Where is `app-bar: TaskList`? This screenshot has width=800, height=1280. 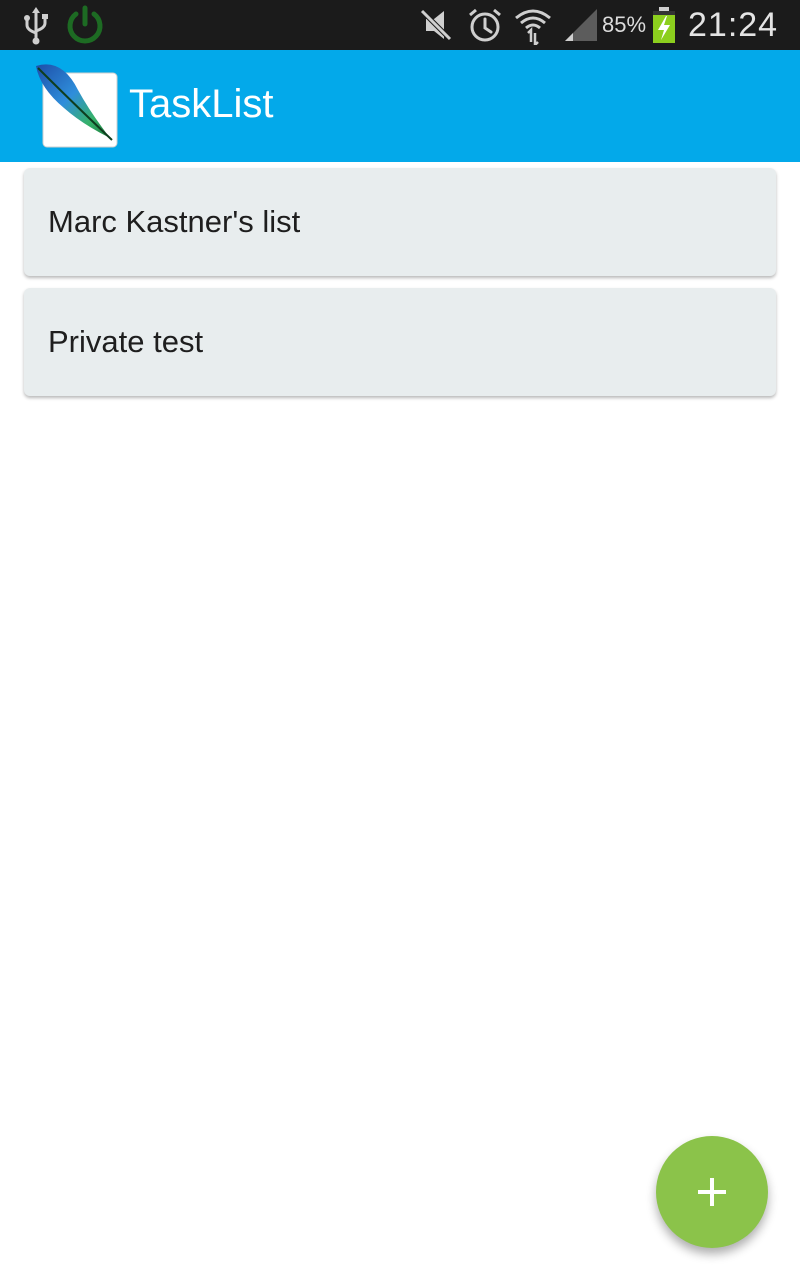 app-bar: TaskList is located at coordinates (400, 106).